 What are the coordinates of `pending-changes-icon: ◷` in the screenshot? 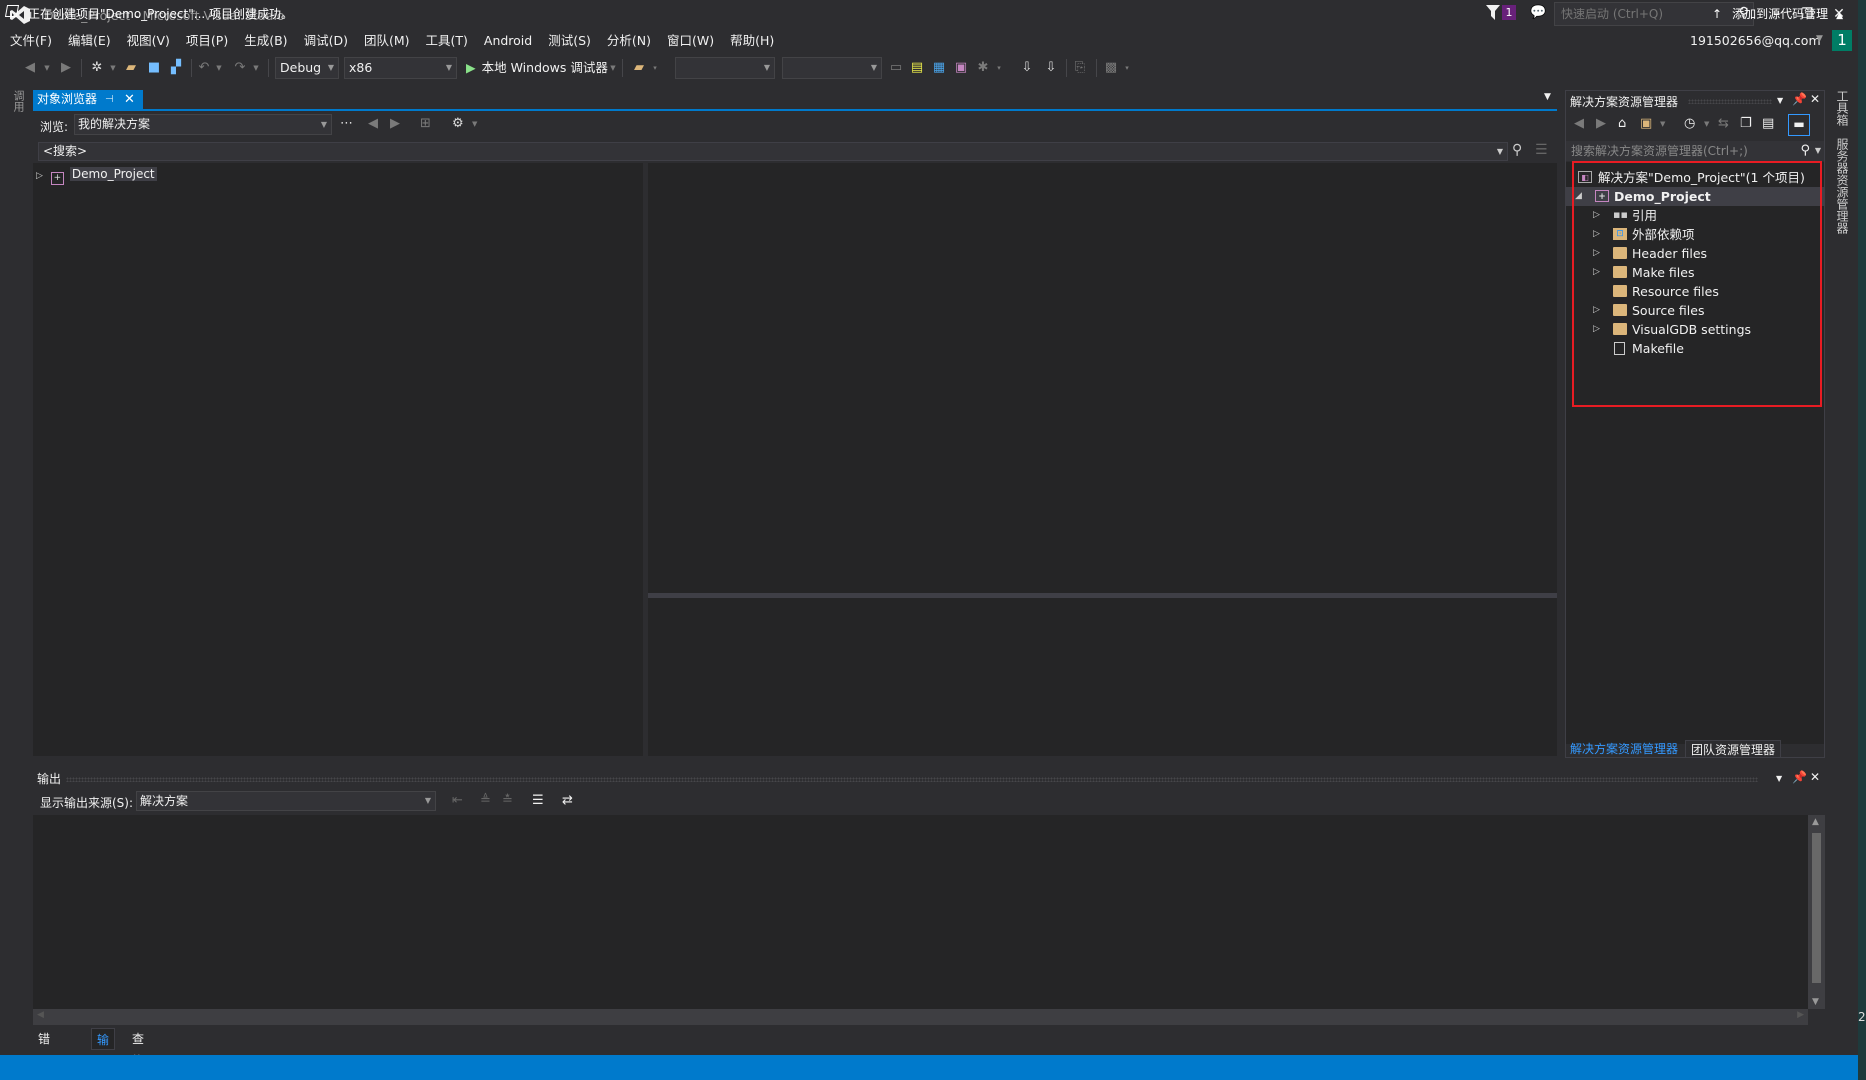 It's located at (1689, 123).